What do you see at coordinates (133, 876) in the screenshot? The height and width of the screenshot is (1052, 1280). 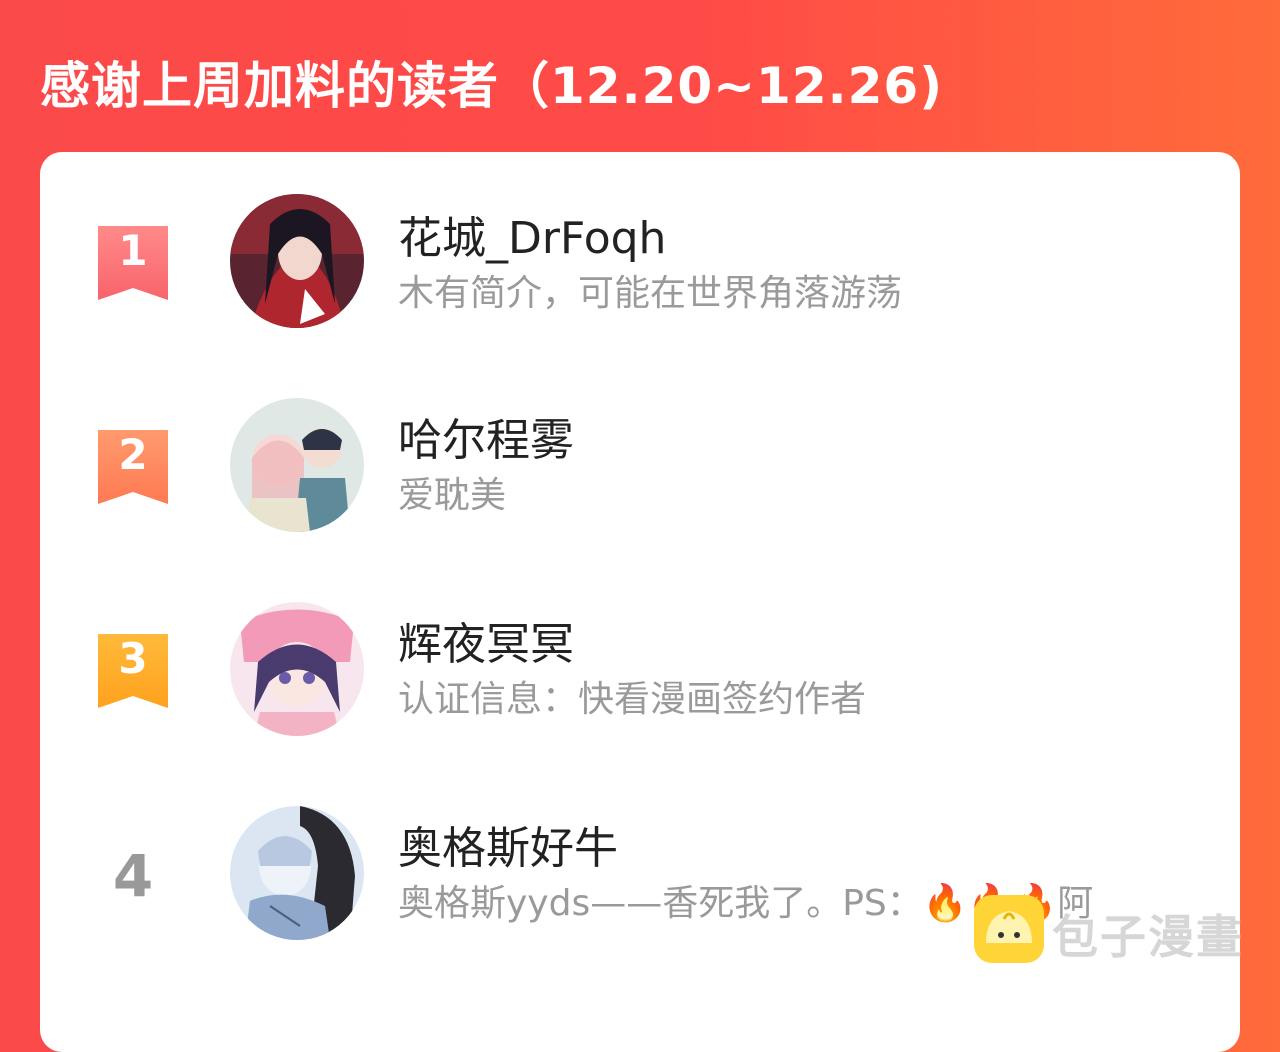 I see `rank-number: 4` at bounding box center [133, 876].